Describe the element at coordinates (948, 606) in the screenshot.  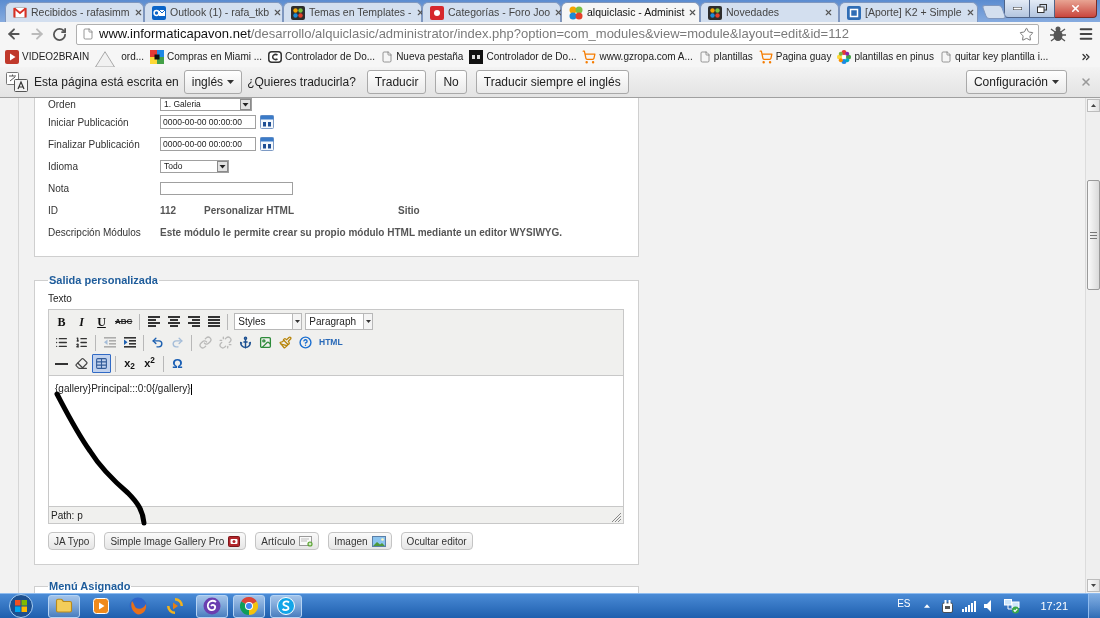
I see `power-plug-icon` at that location.